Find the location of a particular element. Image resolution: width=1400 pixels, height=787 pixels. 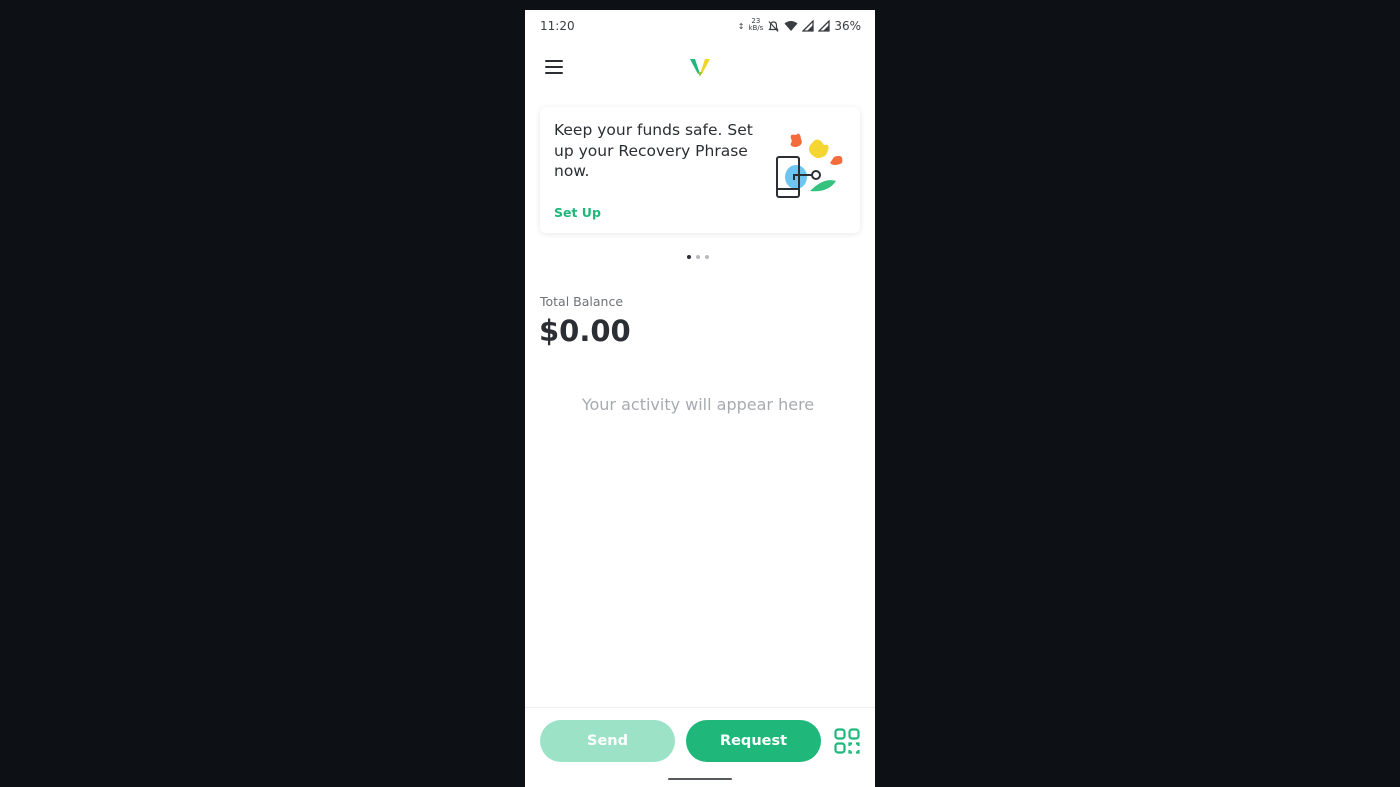

download-arrow-icon: ↕ is located at coordinates (741, 26).